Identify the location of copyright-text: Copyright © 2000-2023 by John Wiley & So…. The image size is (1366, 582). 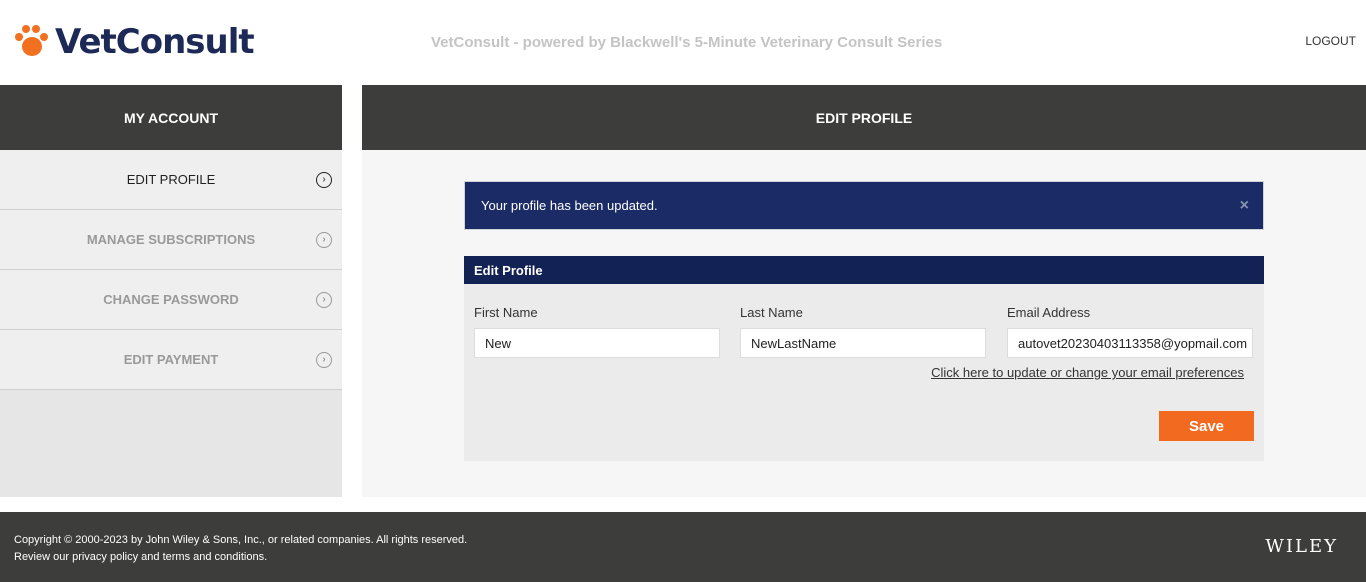
(241, 540).